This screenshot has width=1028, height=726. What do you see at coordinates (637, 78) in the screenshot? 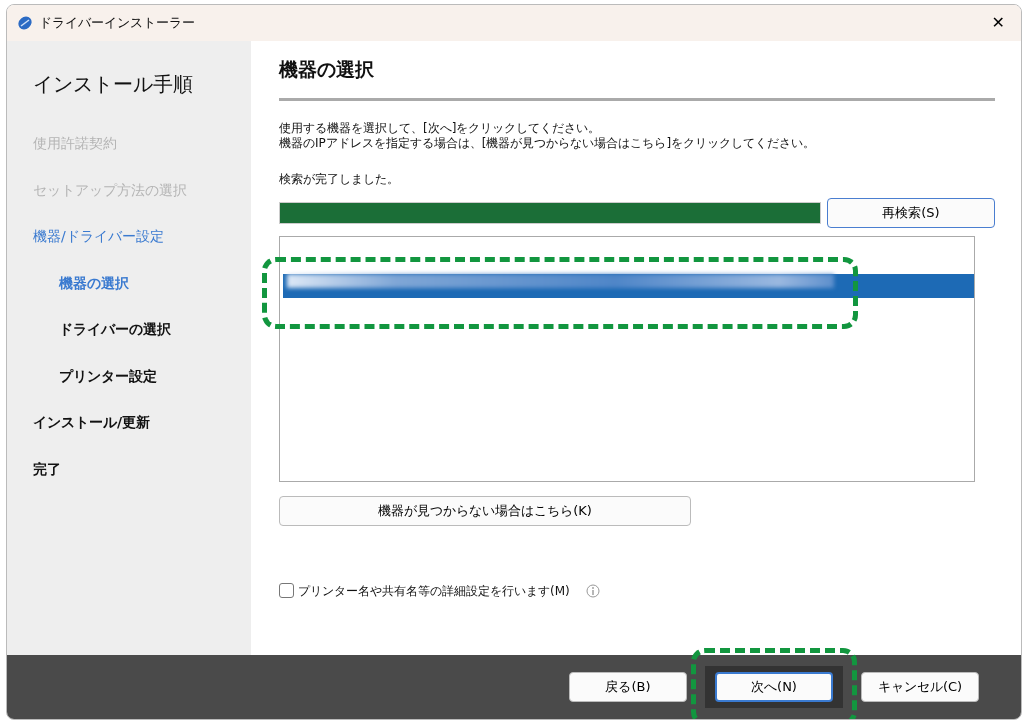
I see `page-title: 機器の選択` at bounding box center [637, 78].